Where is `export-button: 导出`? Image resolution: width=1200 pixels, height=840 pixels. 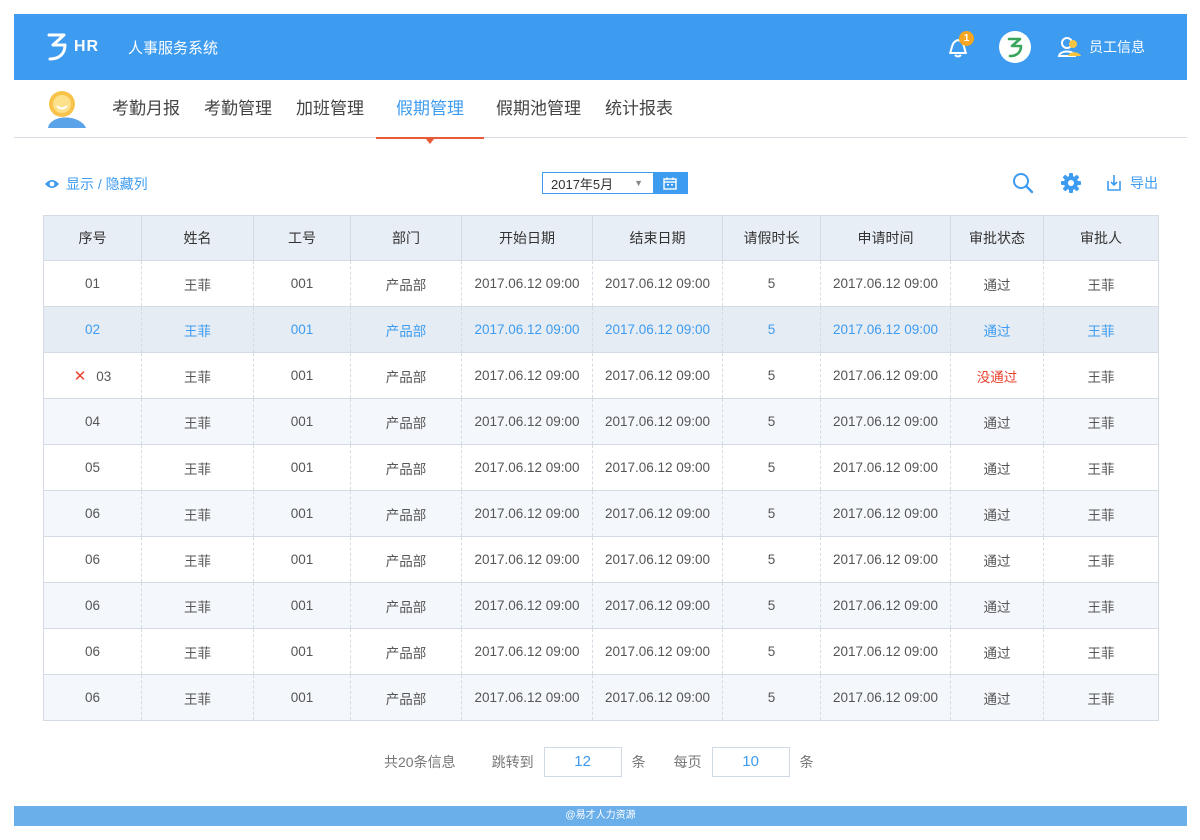 export-button: 导出 is located at coordinates (1131, 183).